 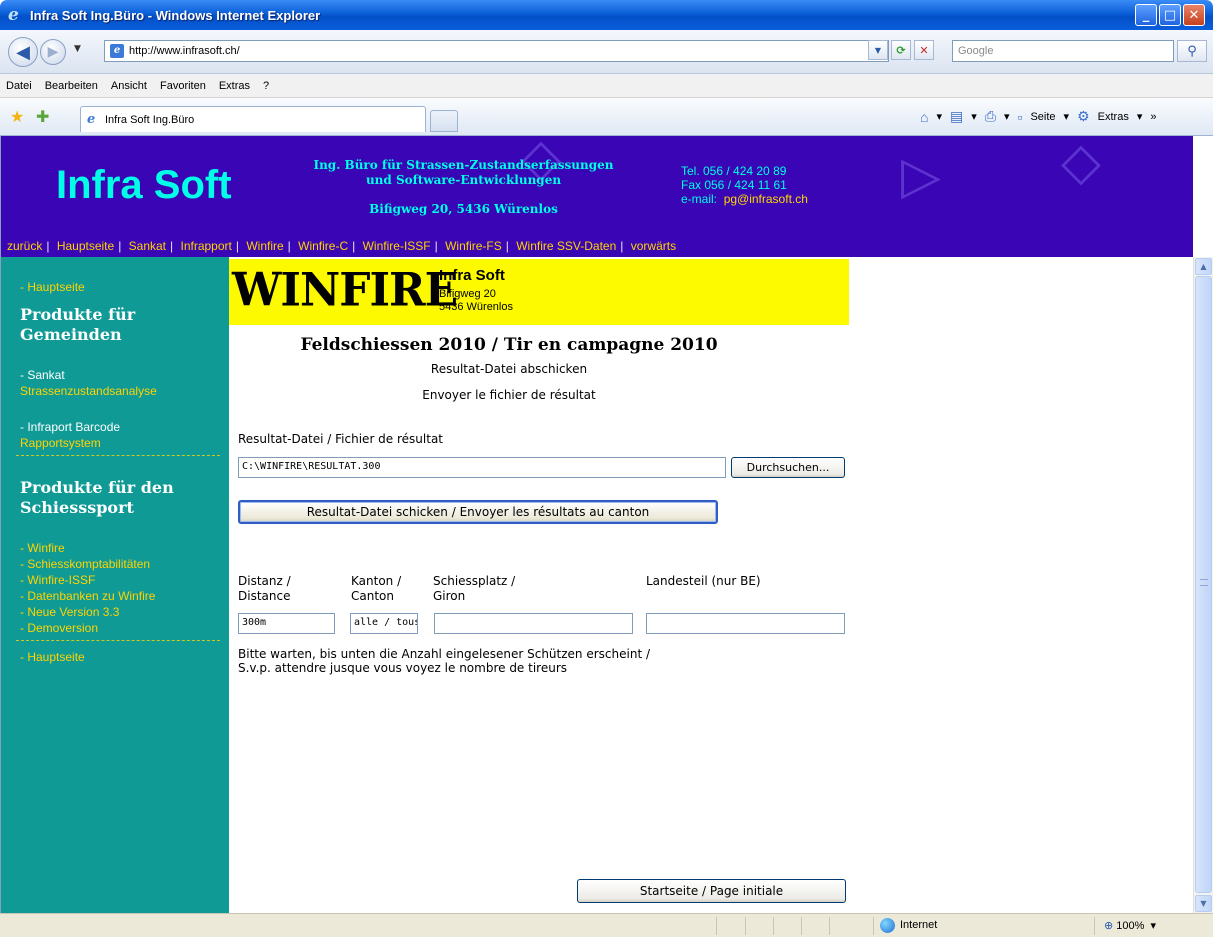 I want to click on sidebar-item-hauptseite: - Hauptseite, so click(x=121, y=287).